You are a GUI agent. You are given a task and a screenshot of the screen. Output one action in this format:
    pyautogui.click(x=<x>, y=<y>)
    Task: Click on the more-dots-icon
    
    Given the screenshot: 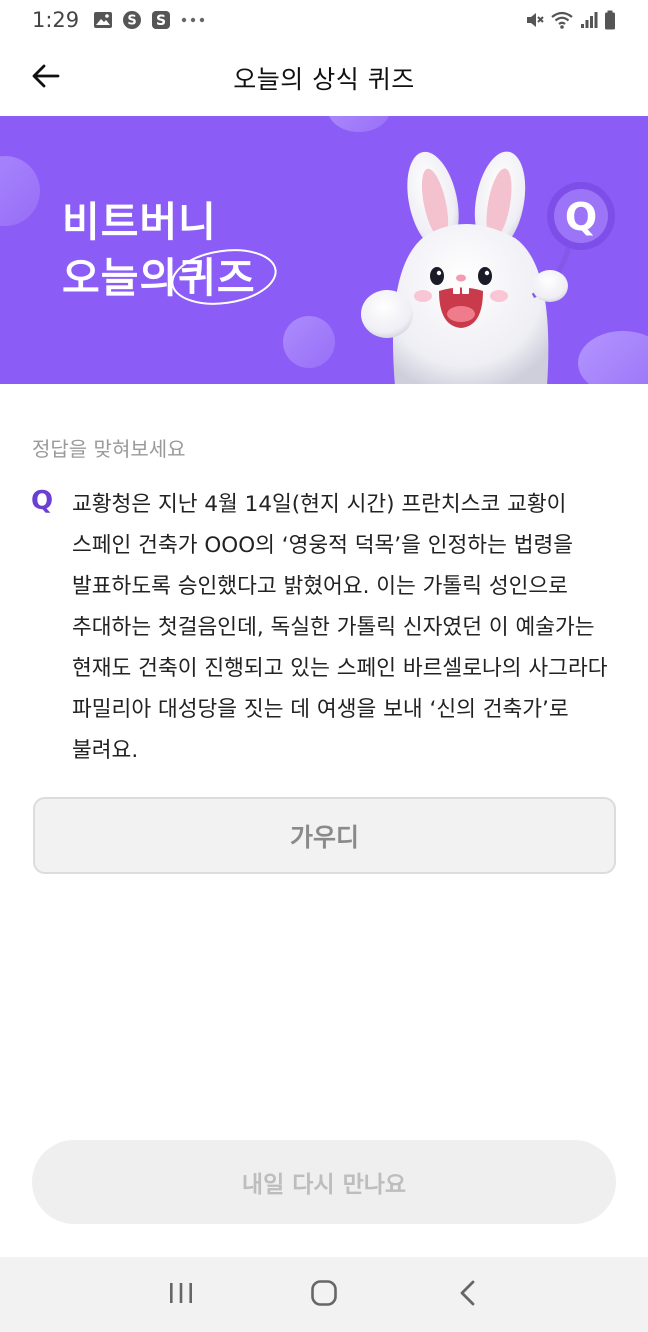 What is the action you would take?
    pyautogui.click(x=193, y=20)
    